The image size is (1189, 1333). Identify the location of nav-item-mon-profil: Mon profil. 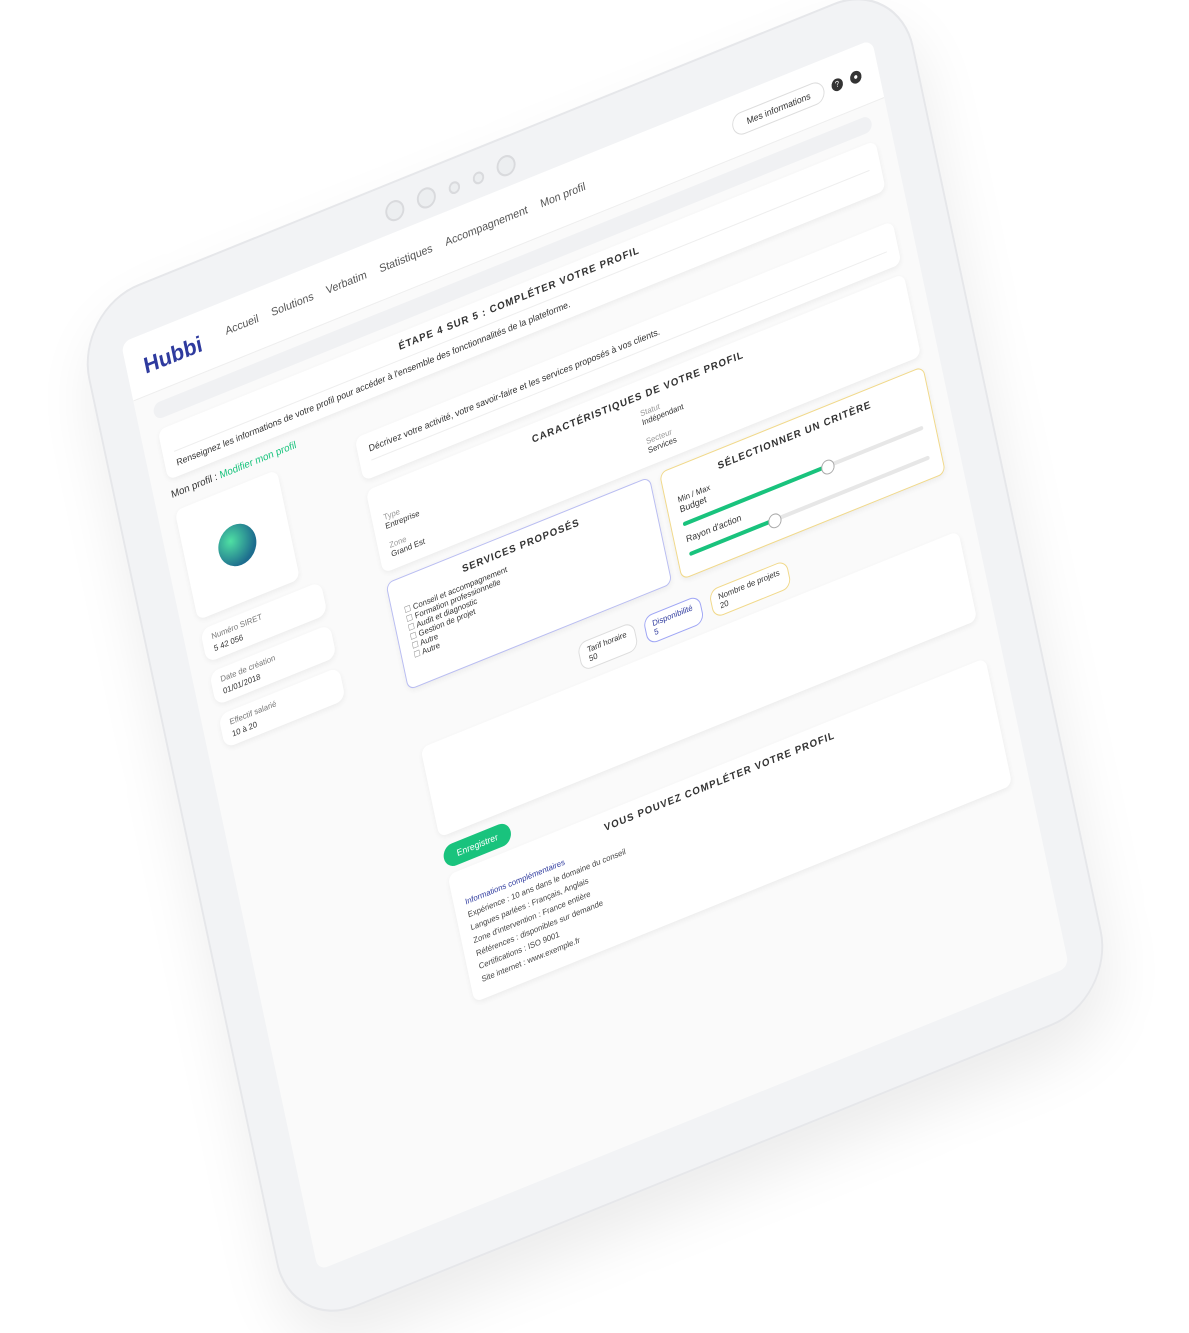
(562, 196).